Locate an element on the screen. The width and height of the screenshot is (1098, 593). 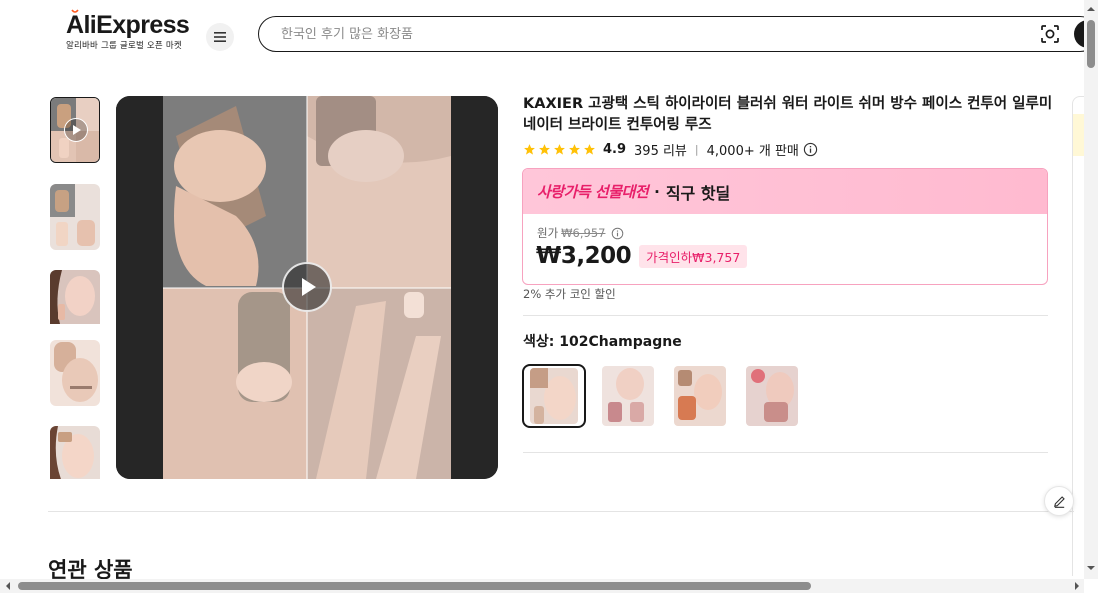
original-price-row: 원가 ₩6,957 is located at coordinates (580, 233).